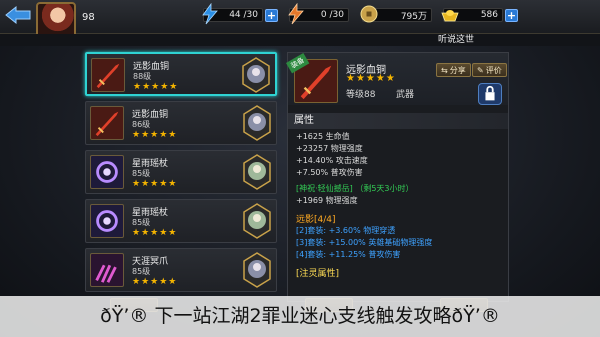 This screenshot has height=337, width=600. What do you see at coordinates (318, 14) in the screenshot?
I see `energy-resource: 0 /30` at bounding box center [318, 14].